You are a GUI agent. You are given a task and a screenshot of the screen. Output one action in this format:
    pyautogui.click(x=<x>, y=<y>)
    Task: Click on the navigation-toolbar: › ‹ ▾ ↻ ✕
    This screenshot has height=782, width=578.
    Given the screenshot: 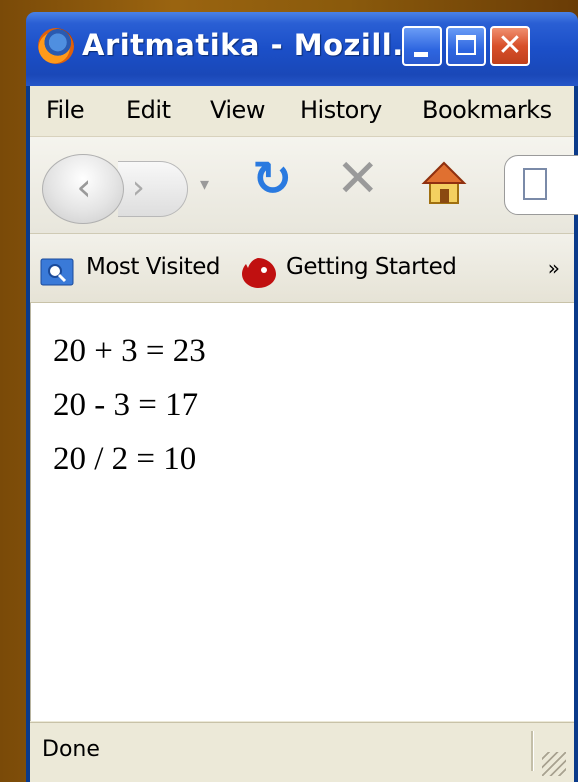 What is the action you would take?
    pyautogui.click(x=304, y=185)
    